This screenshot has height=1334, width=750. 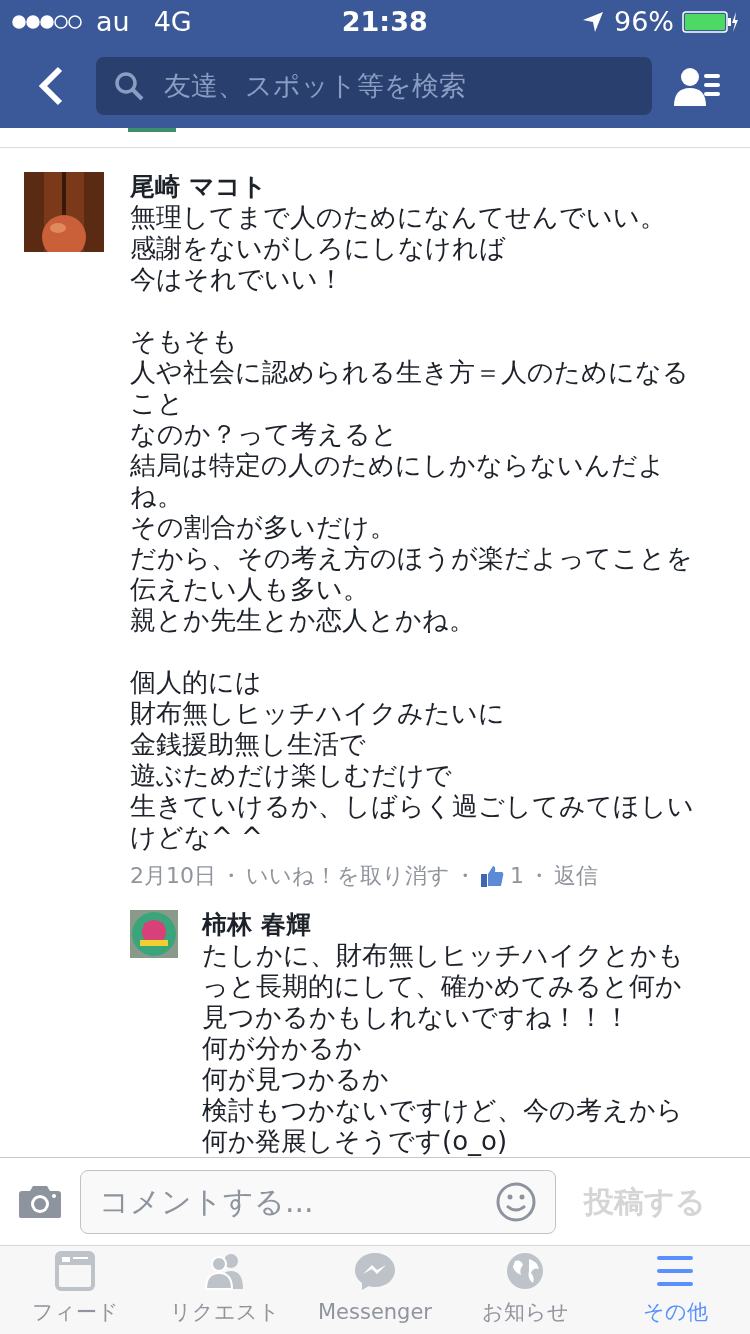 What do you see at coordinates (173, 876) in the screenshot?
I see `comment-date: 2月10日` at bounding box center [173, 876].